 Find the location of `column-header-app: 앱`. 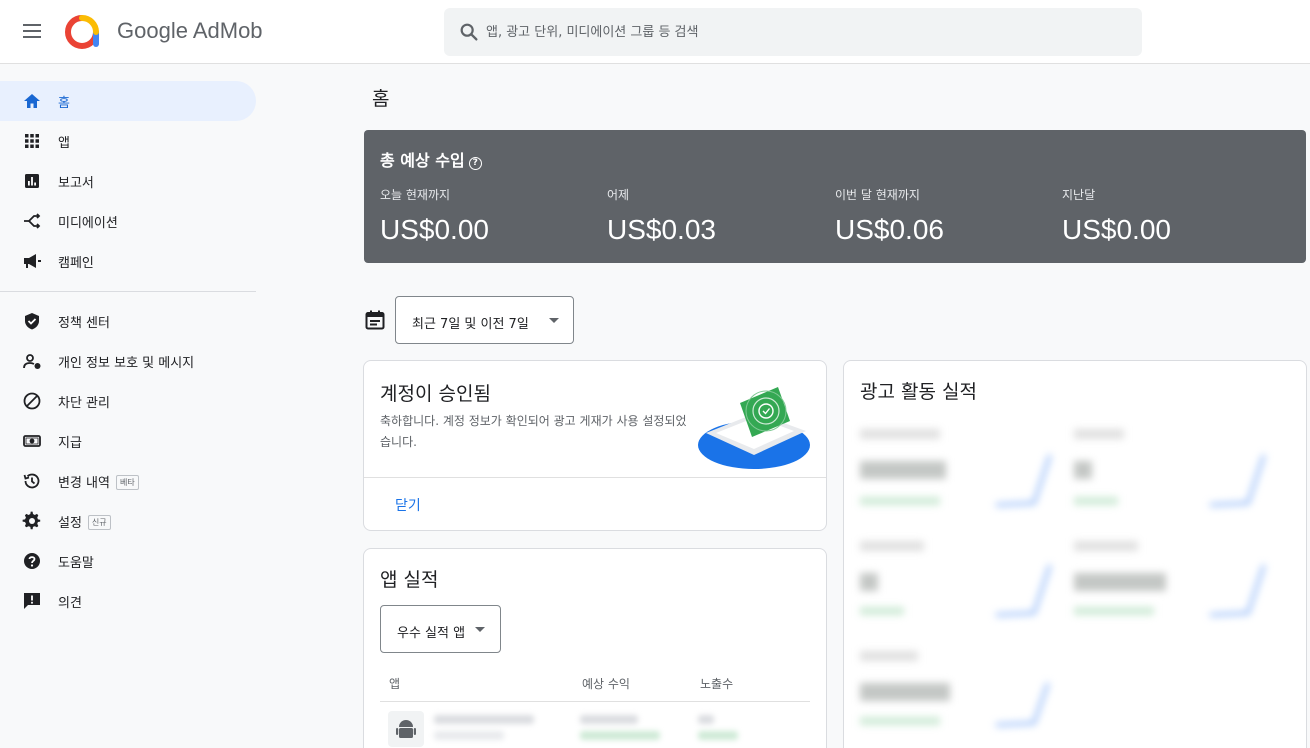

column-header-app: 앱 is located at coordinates (395, 684).